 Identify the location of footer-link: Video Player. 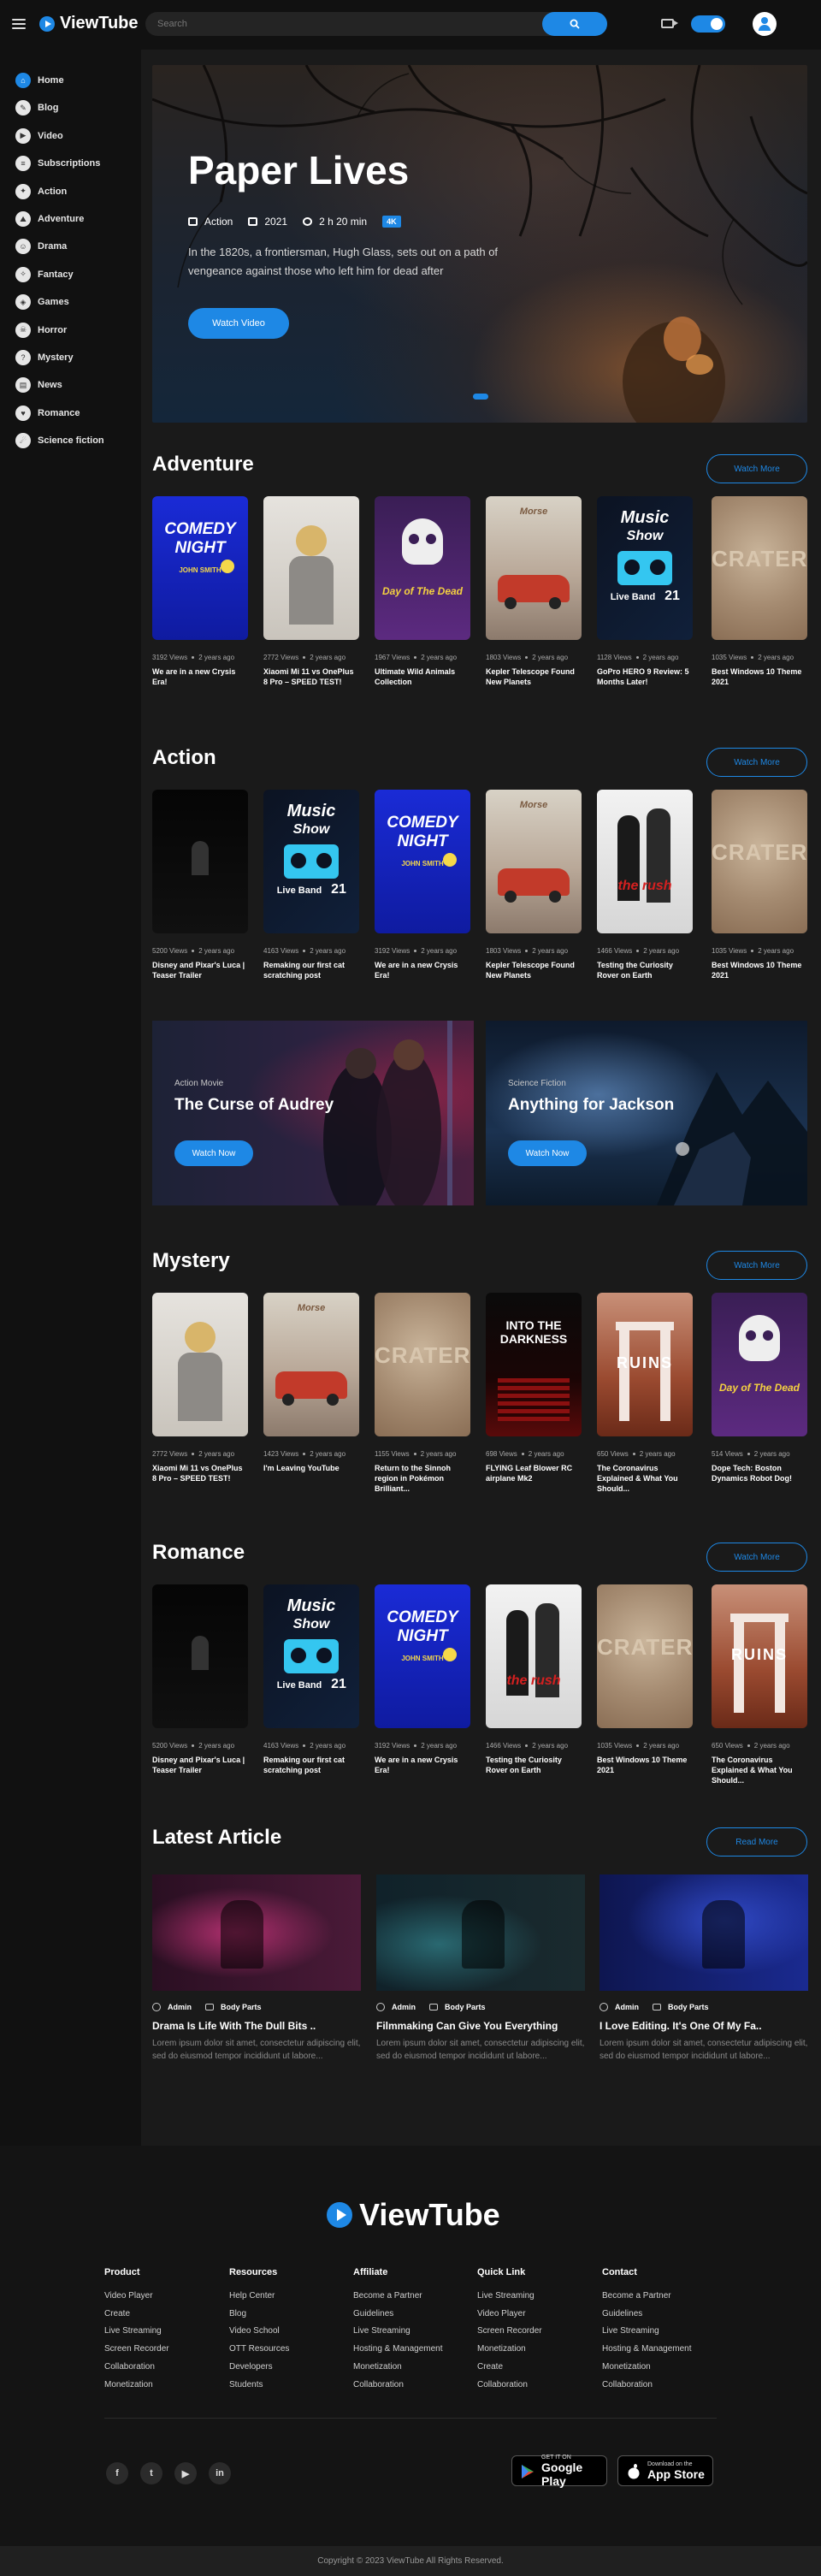
(510, 2315).